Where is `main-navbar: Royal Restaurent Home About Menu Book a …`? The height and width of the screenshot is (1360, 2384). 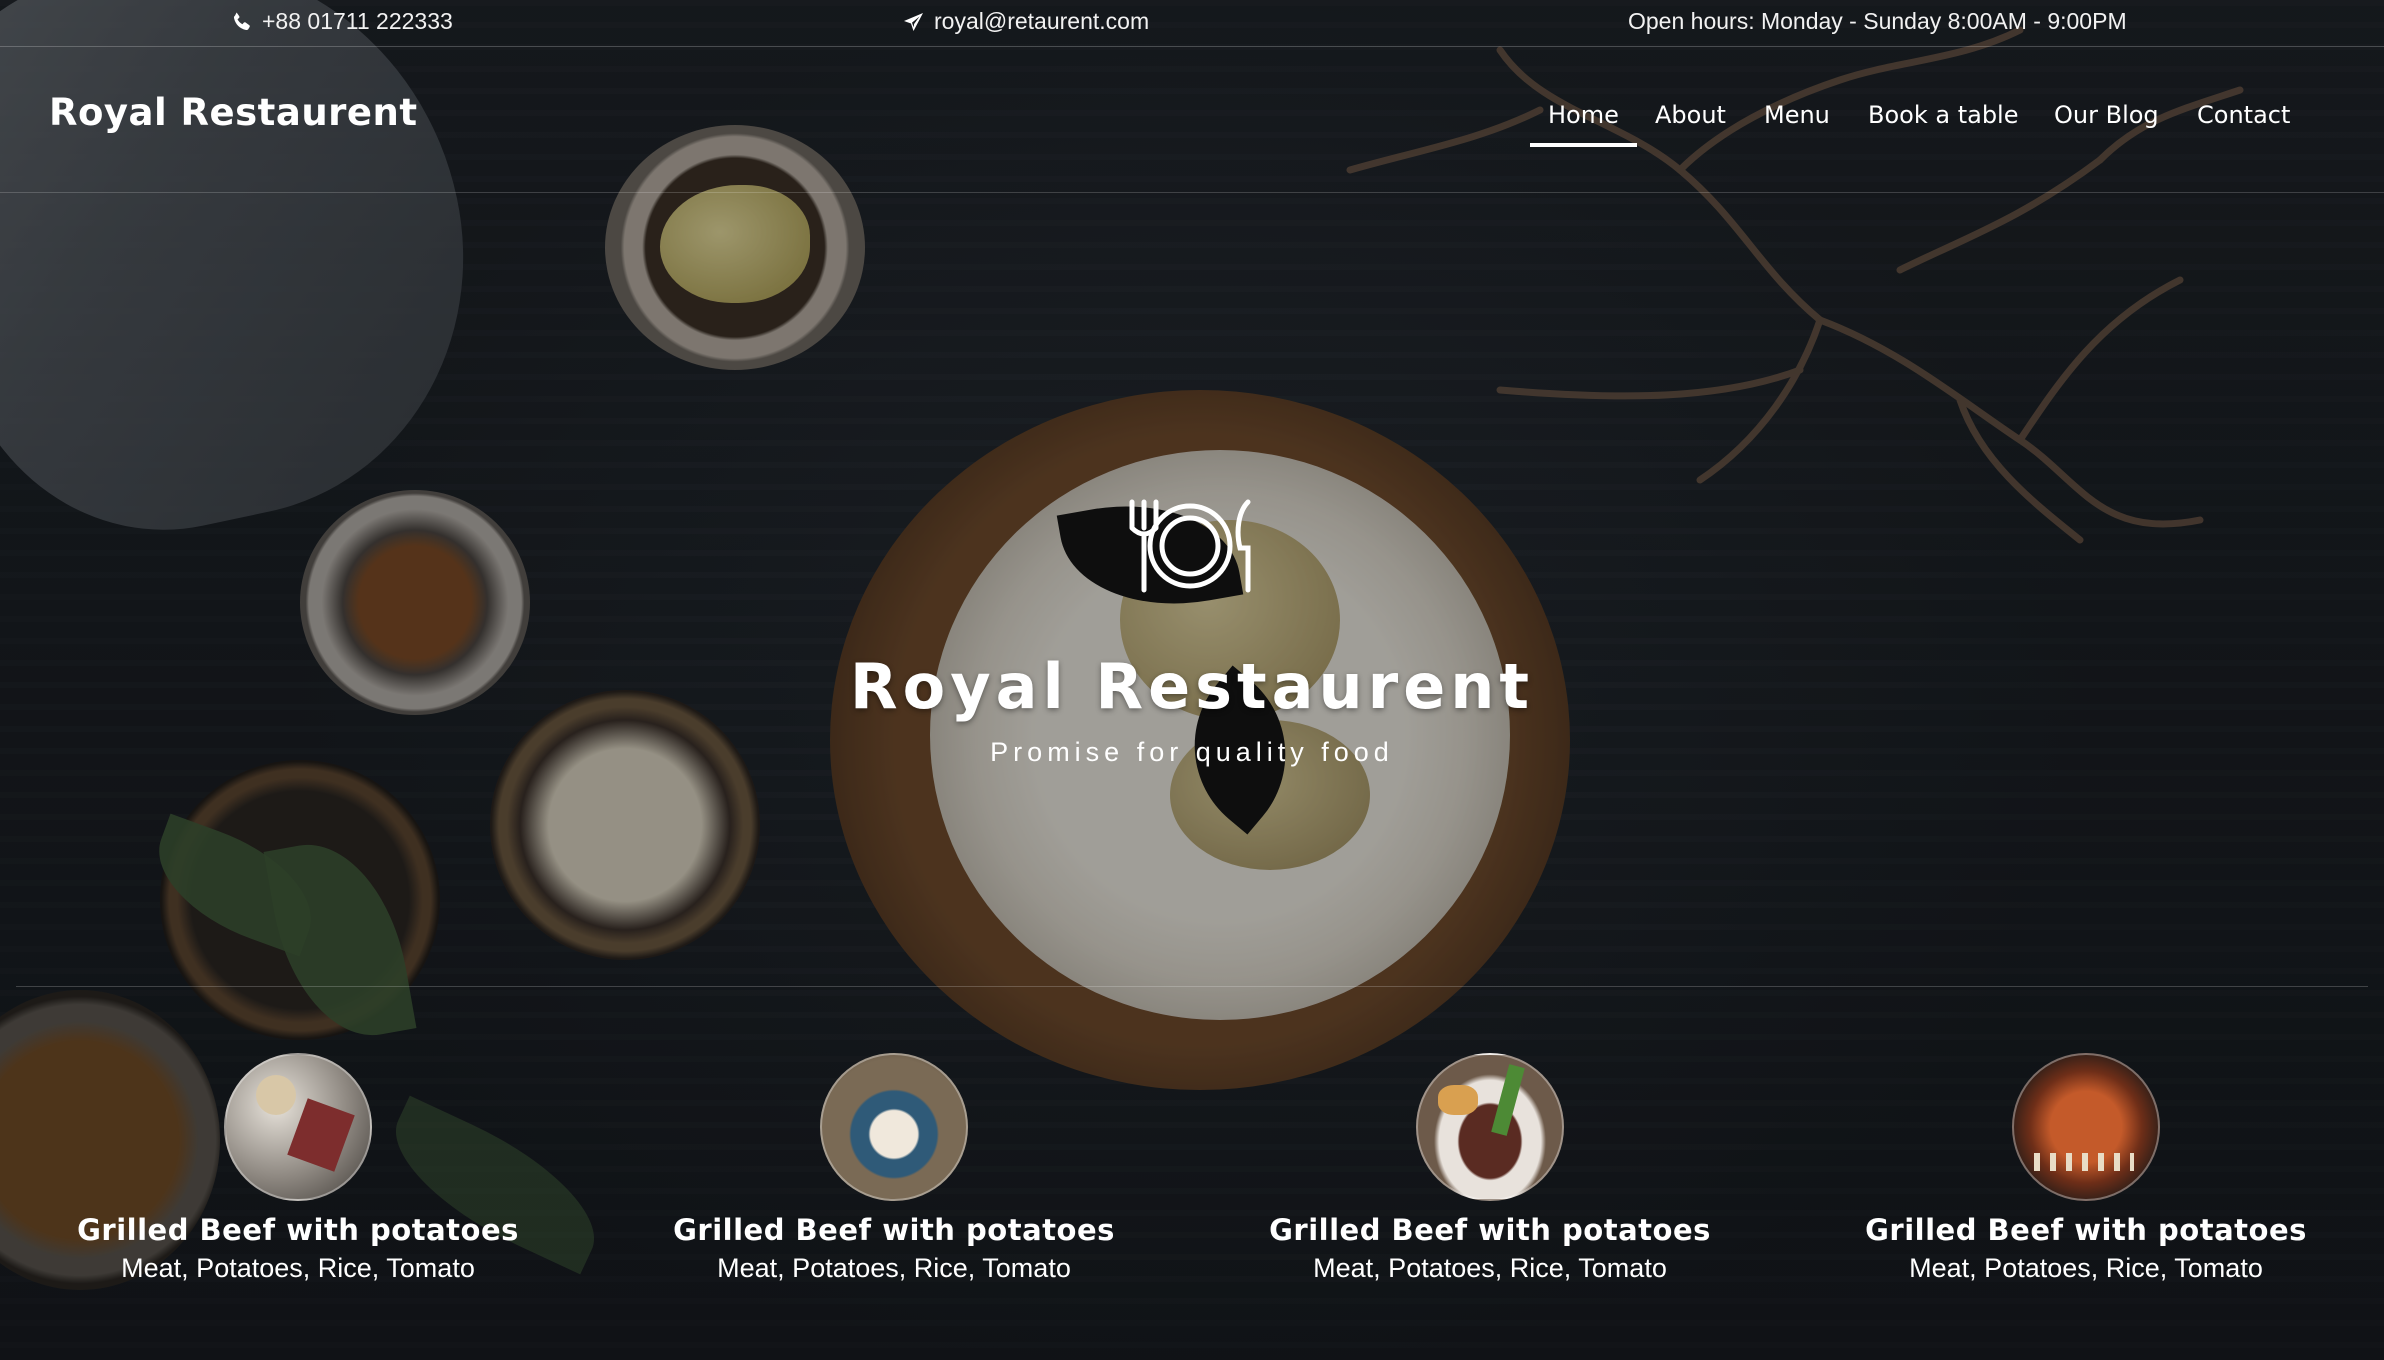
main-navbar: Royal Restaurent Home About Menu Book a … is located at coordinates (1192, 120).